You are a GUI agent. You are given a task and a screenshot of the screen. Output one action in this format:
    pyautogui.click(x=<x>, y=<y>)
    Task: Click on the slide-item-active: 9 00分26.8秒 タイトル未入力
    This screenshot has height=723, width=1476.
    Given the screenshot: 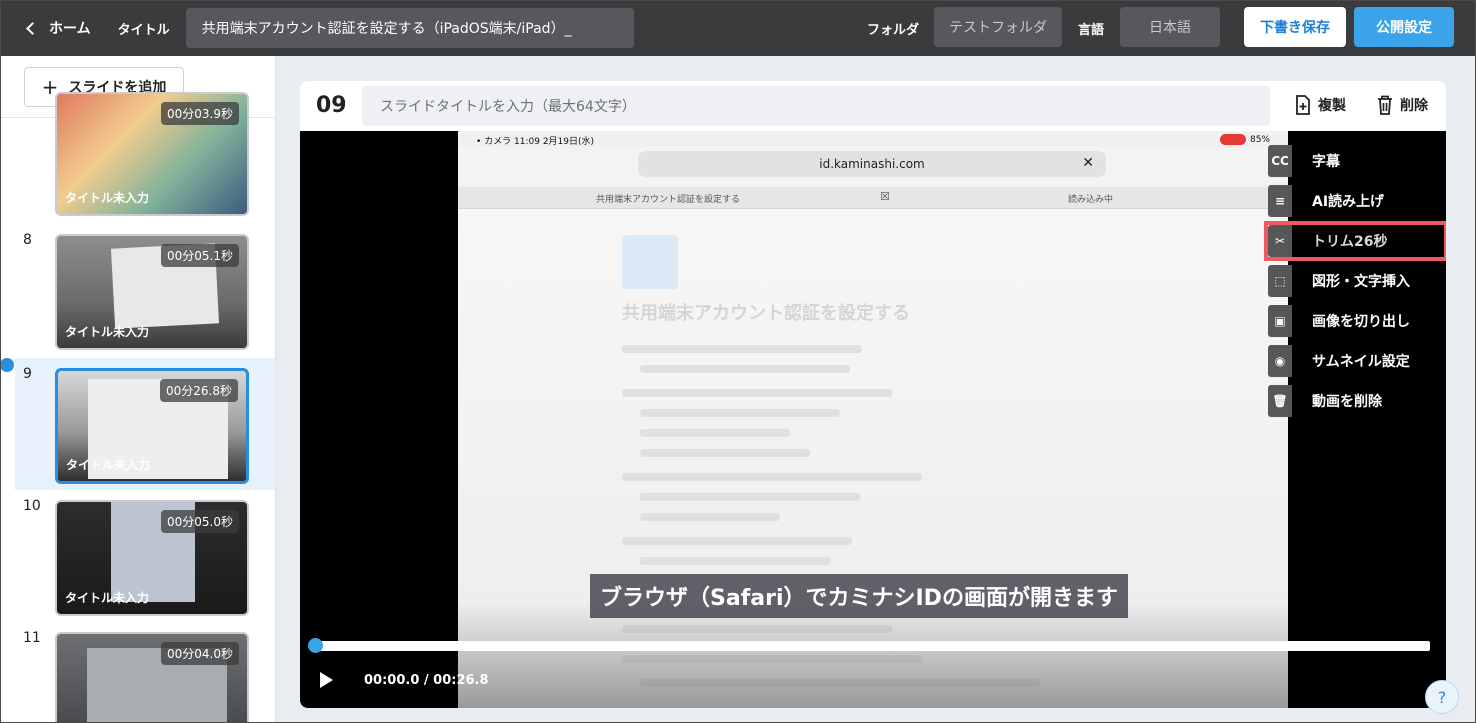 What is the action you would take?
    pyautogui.click(x=145, y=424)
    